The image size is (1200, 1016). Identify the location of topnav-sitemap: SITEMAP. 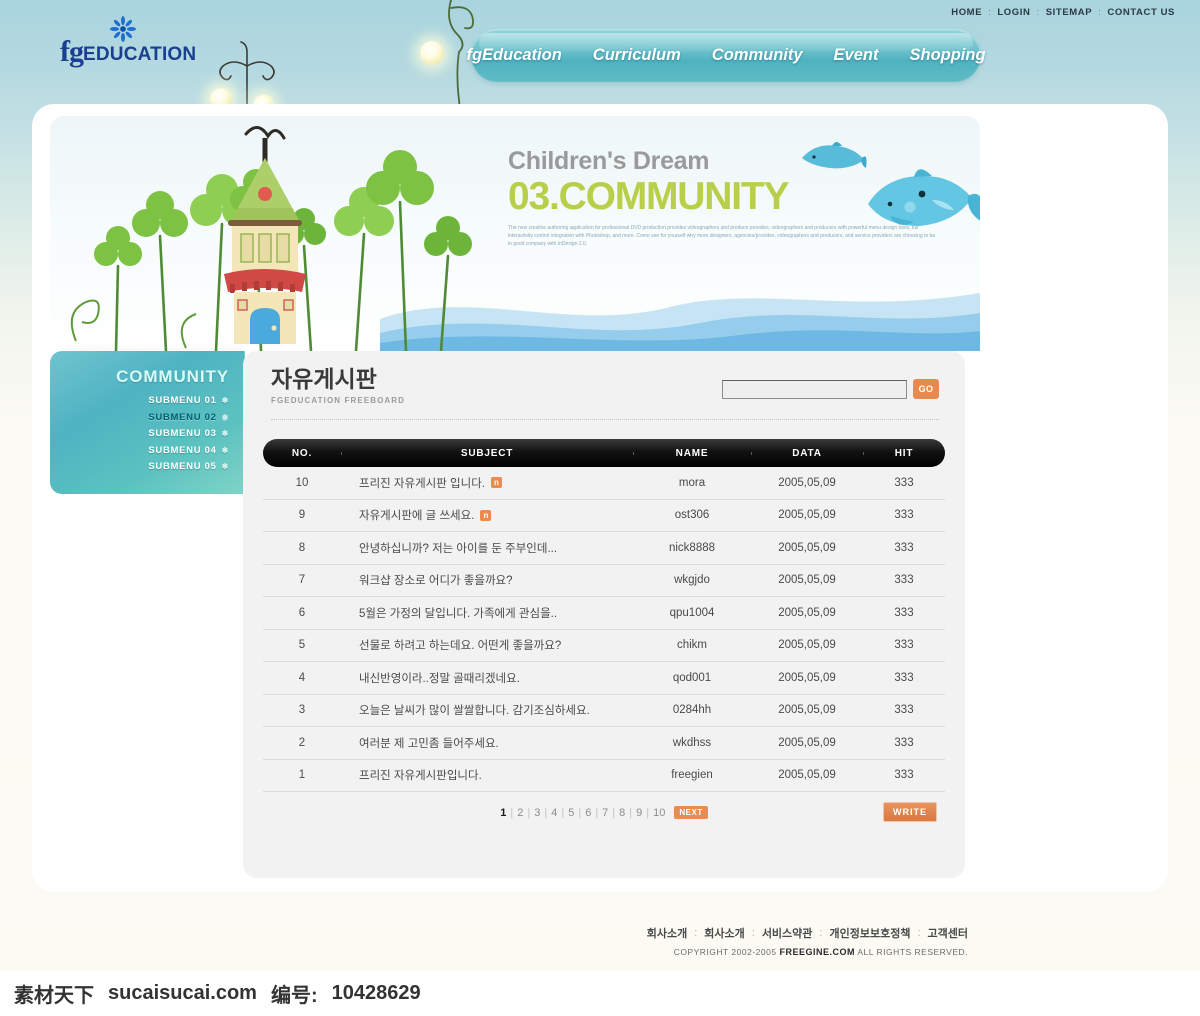
(1069, 12).